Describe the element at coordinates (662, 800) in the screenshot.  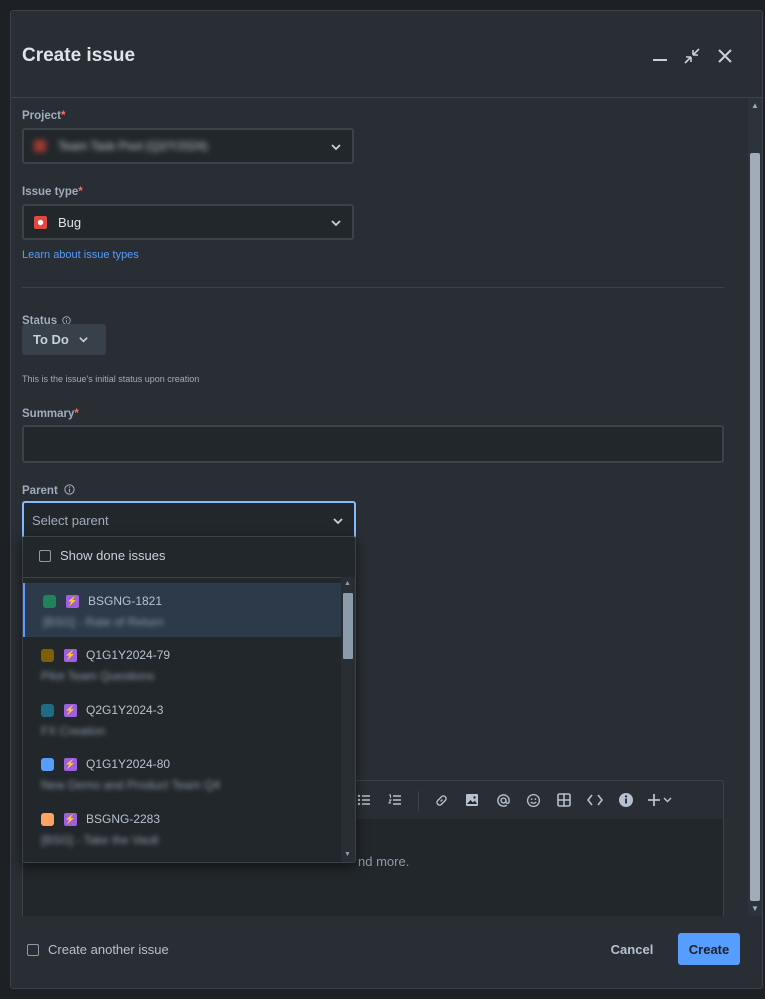
I see `insert-more-icon` at that location.